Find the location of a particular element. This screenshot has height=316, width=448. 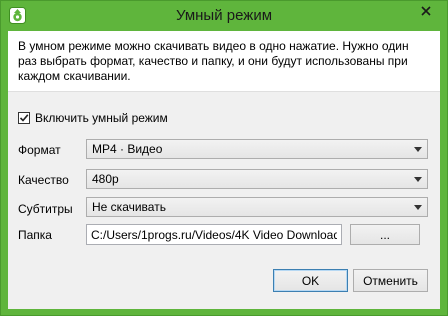

folder-label: Папка is located at coordinates (35, 235).